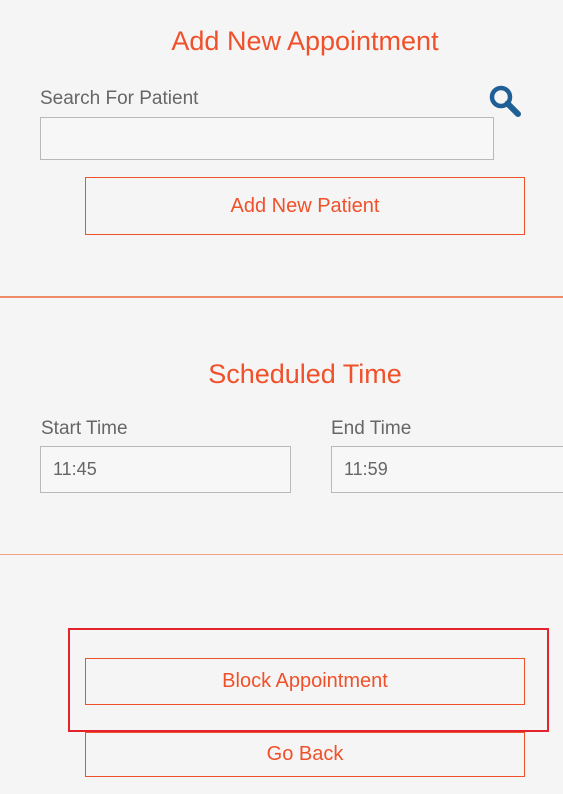  Describe the element at coordinates (305, 754) in the screenshot. I see `go-back-button: Go Back` at that location.